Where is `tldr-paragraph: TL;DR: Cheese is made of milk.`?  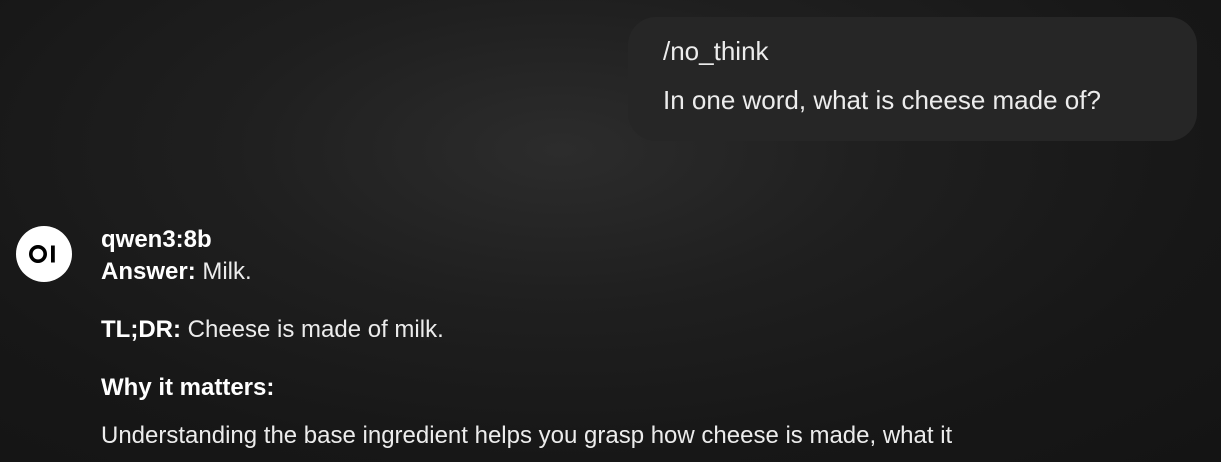
tldr-paragraph: TL;DR: Cheese is made of milk. is located at coordinates (656, 330).